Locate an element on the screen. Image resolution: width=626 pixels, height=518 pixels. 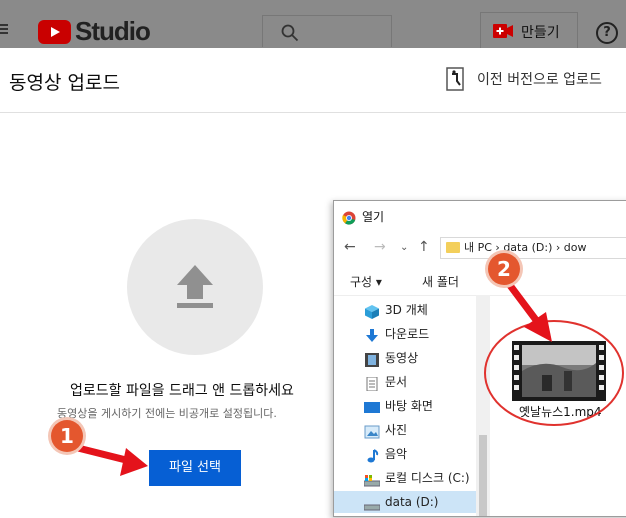
search-icon is located at coordinates (290, 33).